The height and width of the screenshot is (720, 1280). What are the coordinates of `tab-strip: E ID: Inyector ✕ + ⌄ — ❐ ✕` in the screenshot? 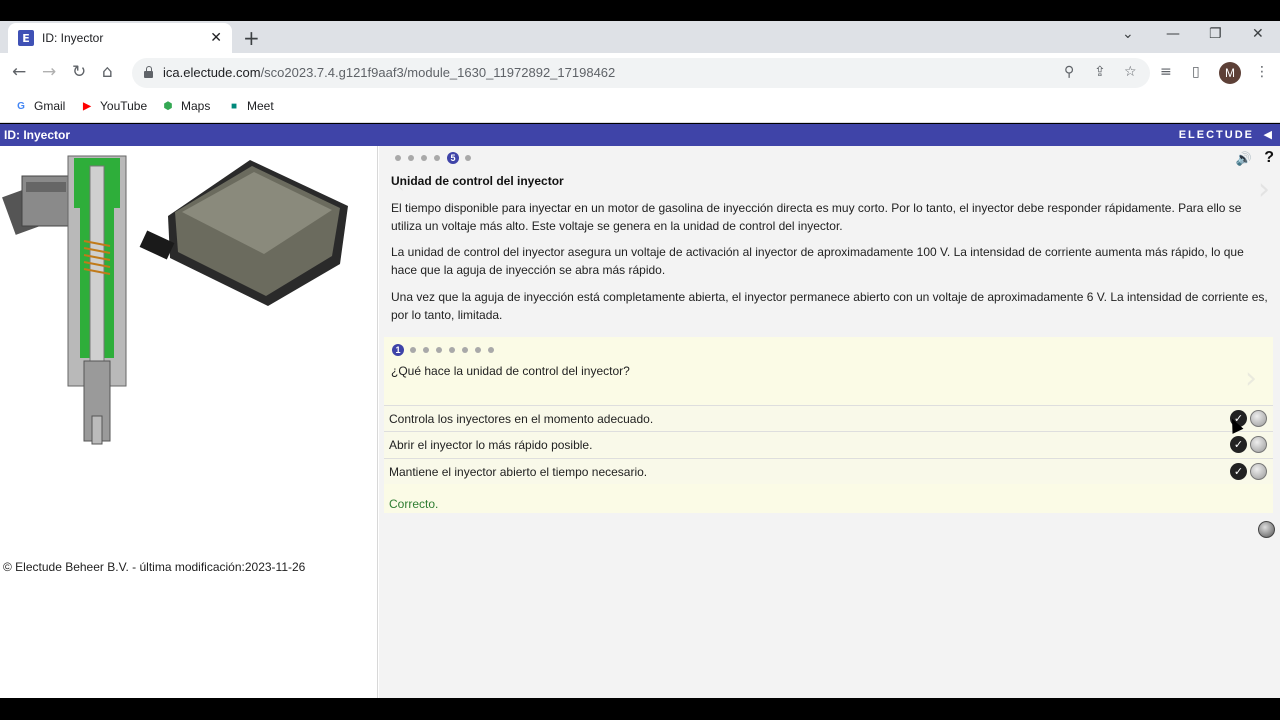 It's located at (640, 37).